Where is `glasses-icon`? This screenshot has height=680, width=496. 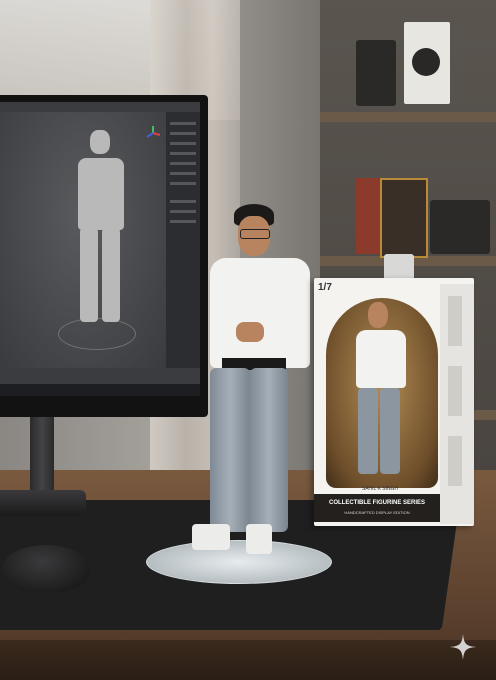 glasses-icon is located at coordinates (255, 234).